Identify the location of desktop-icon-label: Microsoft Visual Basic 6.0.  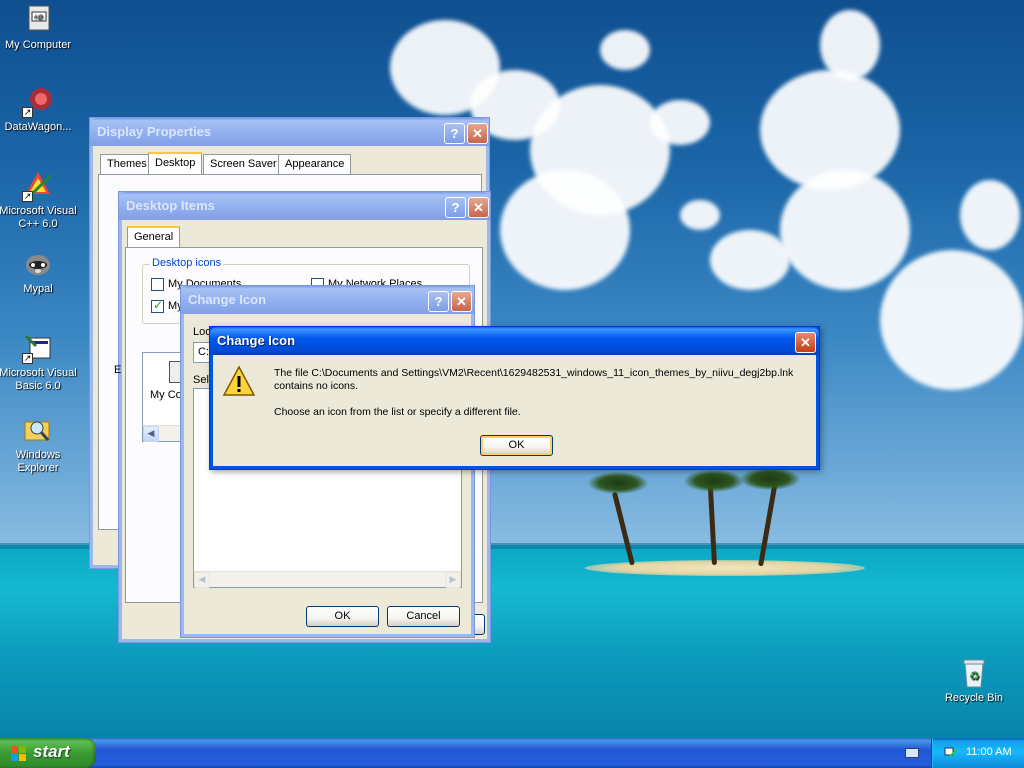
(38, 379).